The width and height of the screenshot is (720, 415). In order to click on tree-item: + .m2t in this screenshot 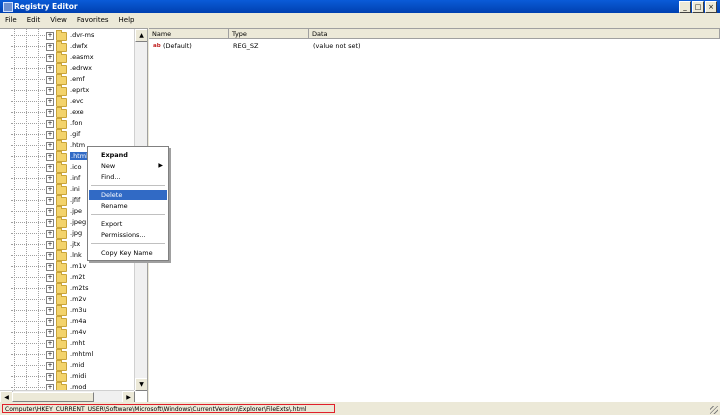, I will do `click(70, 277)`.